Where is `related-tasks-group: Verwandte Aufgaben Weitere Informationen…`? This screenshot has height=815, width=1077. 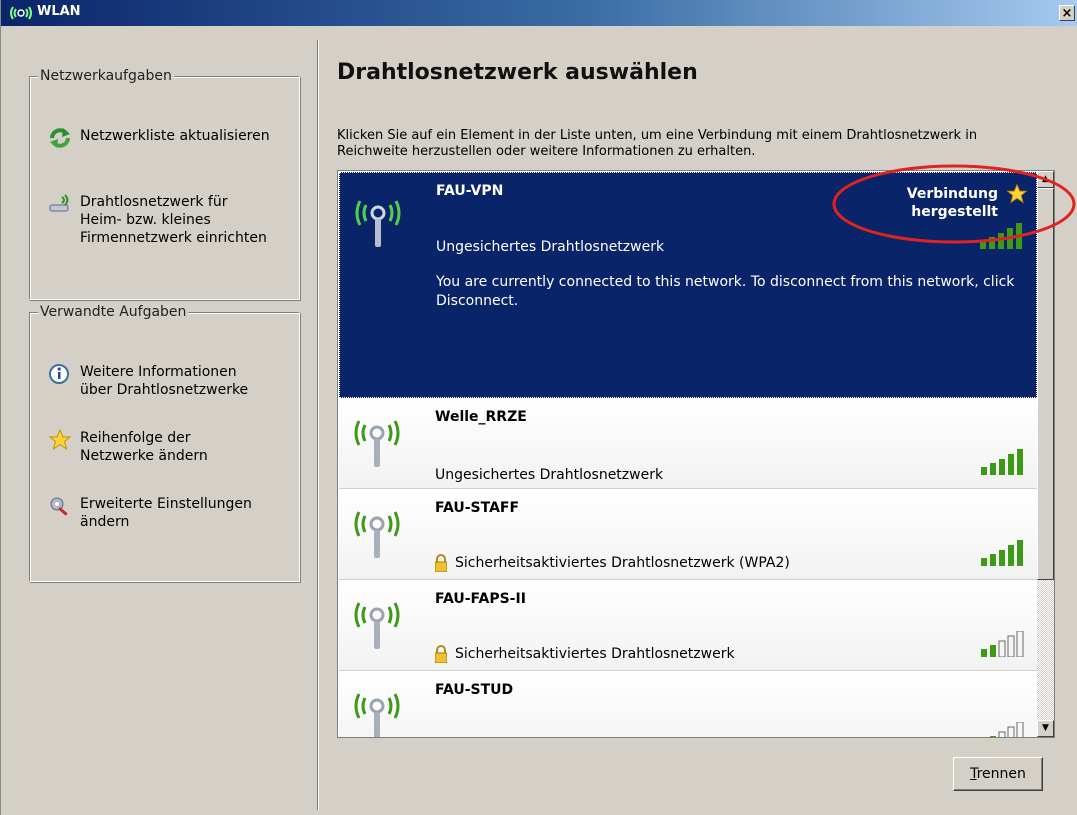 related-tasks-group: Verwandte Aufgaben Weitere Informationen… is located at coordinates (164, 443).